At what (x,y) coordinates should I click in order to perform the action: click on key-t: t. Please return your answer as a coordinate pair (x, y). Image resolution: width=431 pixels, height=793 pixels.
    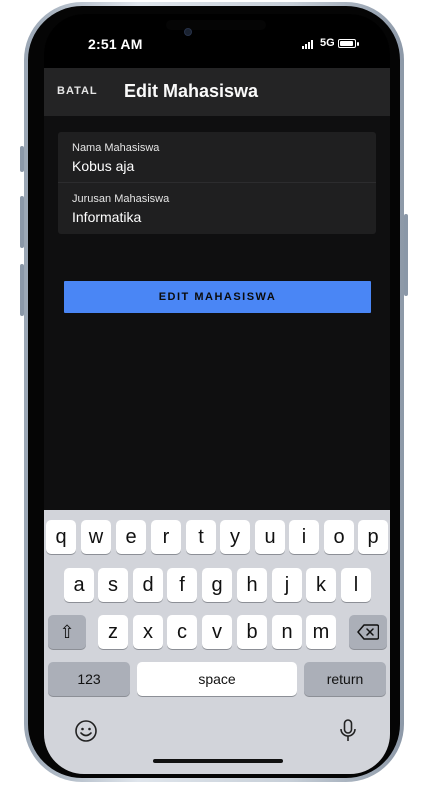
    Looking at the image, I should click on (201, 537).